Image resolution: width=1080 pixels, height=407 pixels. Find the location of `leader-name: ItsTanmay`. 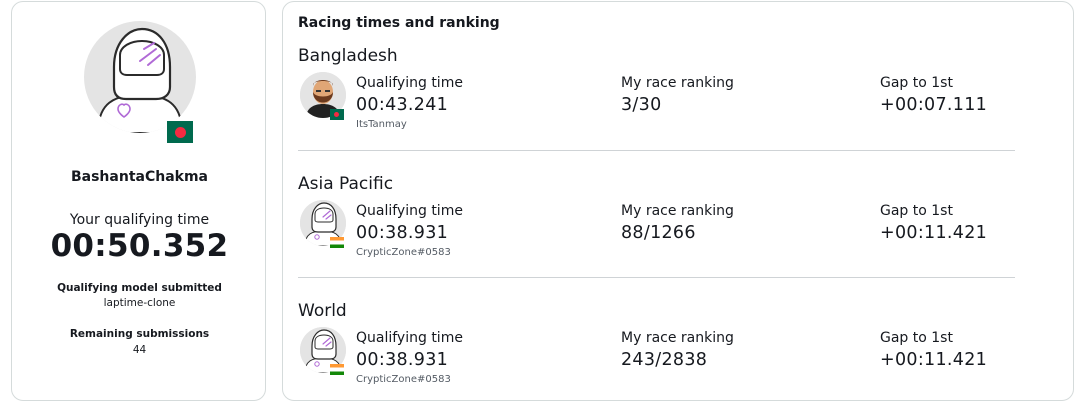

leader-name: ItsTanmay is located at coordinates (381, 124).